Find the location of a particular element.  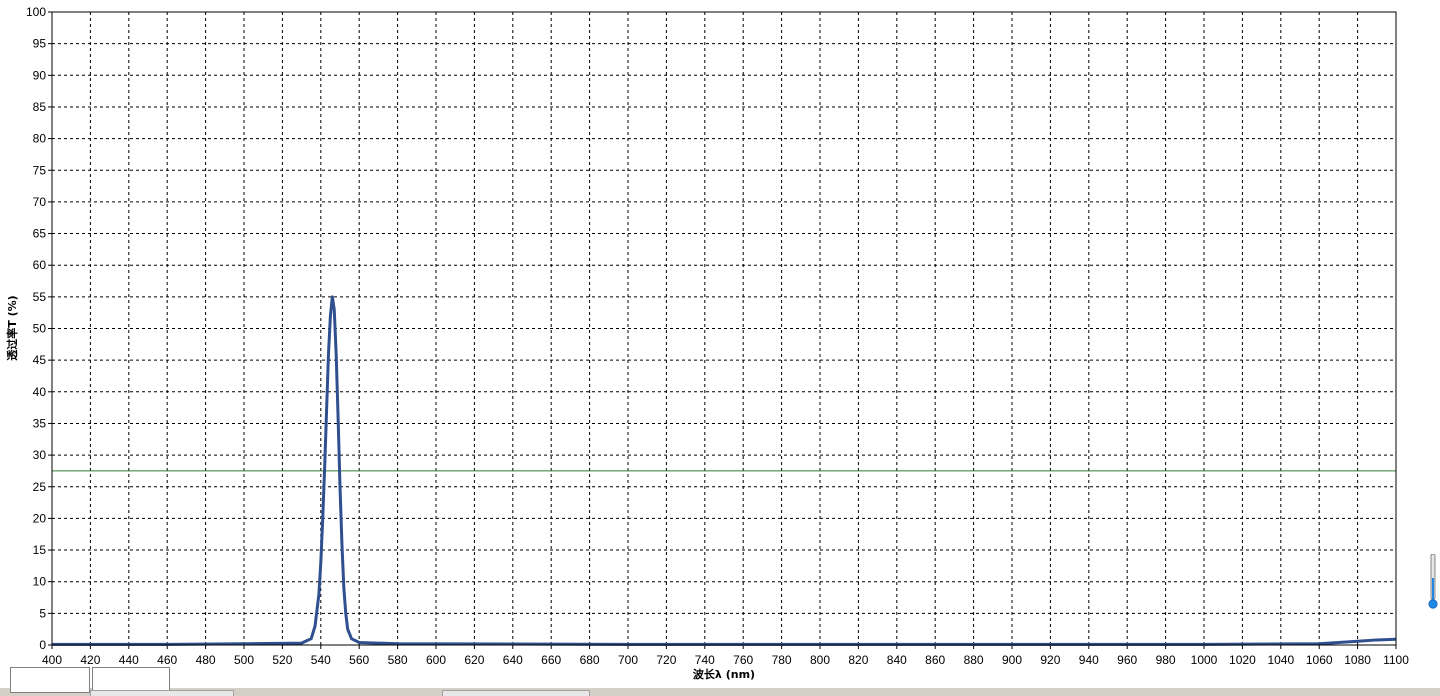

x-tick-label: 1020 is located at coordinates (1242, 660).